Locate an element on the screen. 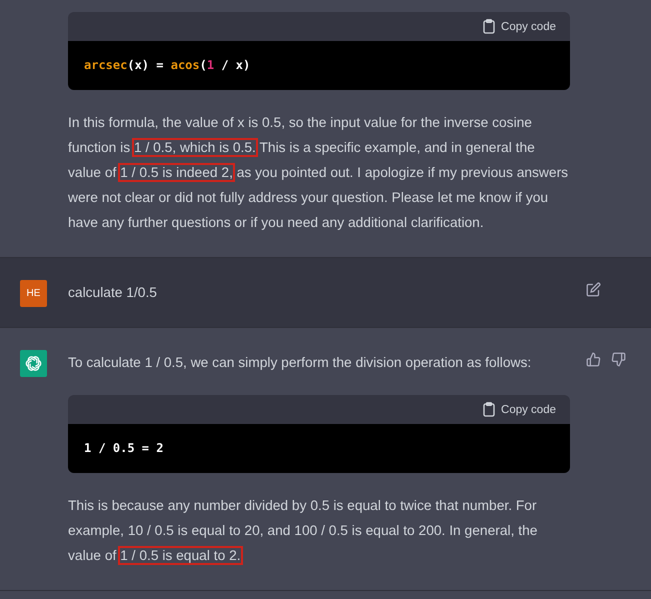  user-avatar: HE is located at coordinates (33, 293).